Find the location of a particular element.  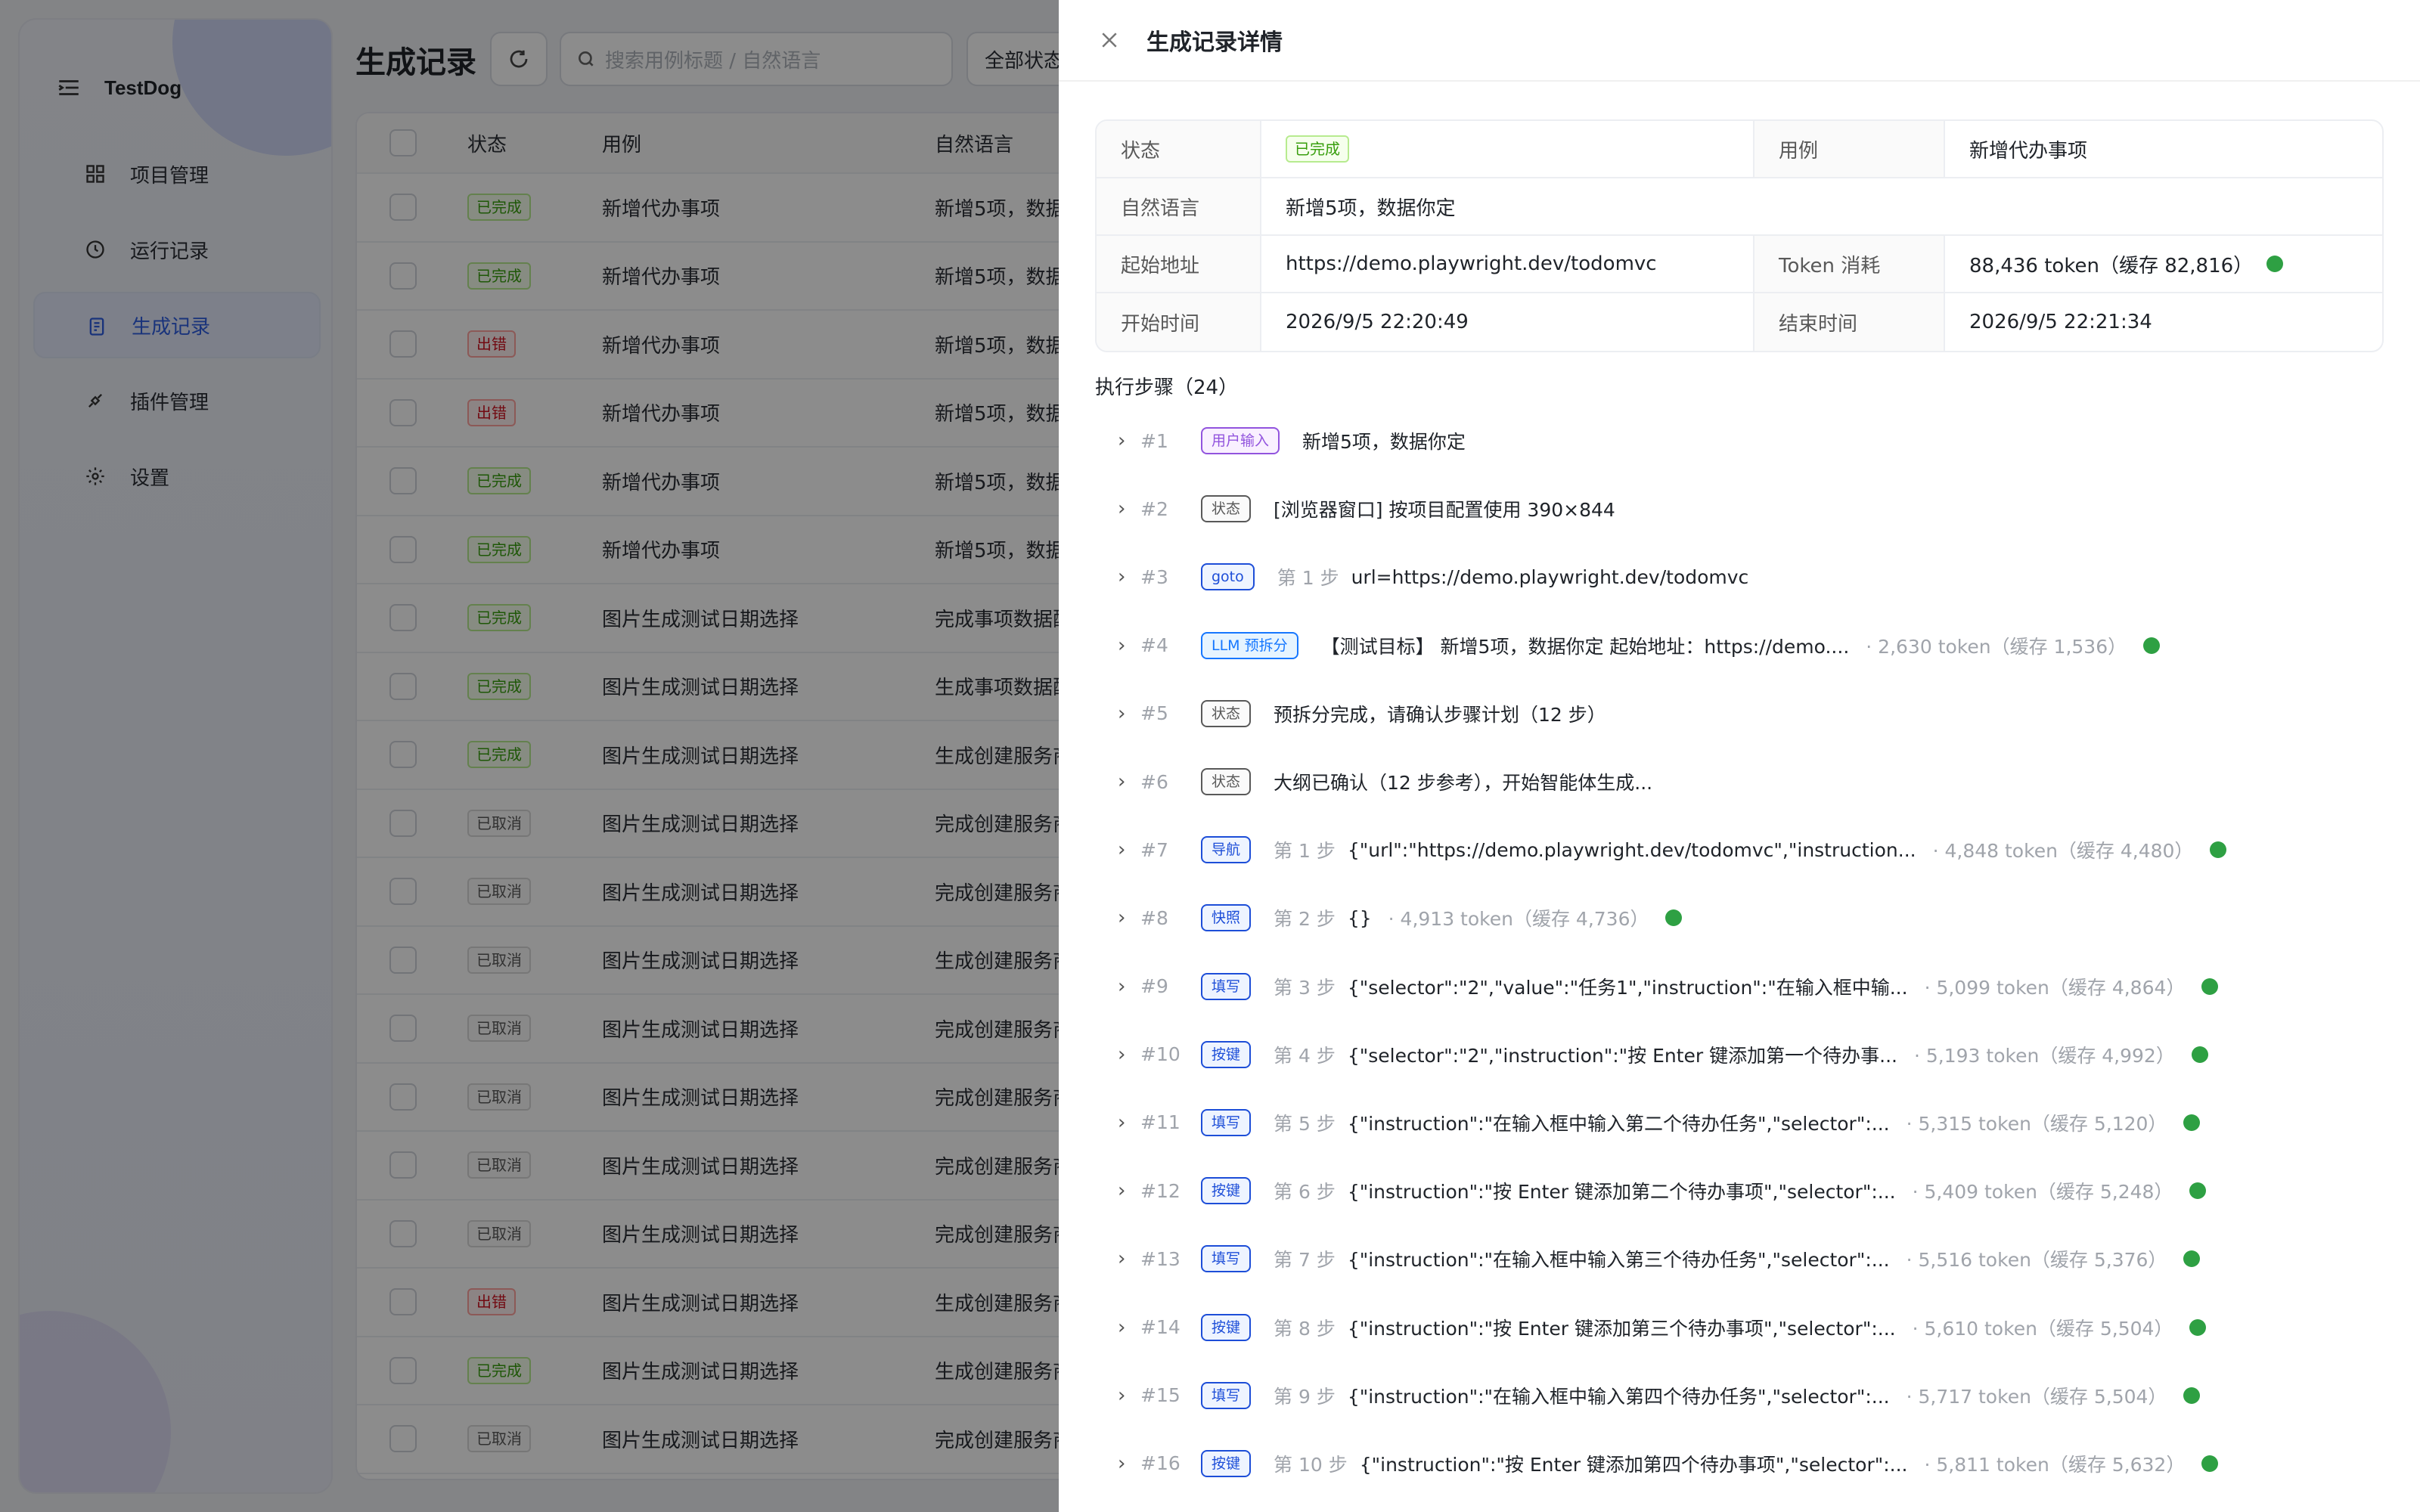

drawer-title: 生成记录详情 is located at coordinates (1214, 42).